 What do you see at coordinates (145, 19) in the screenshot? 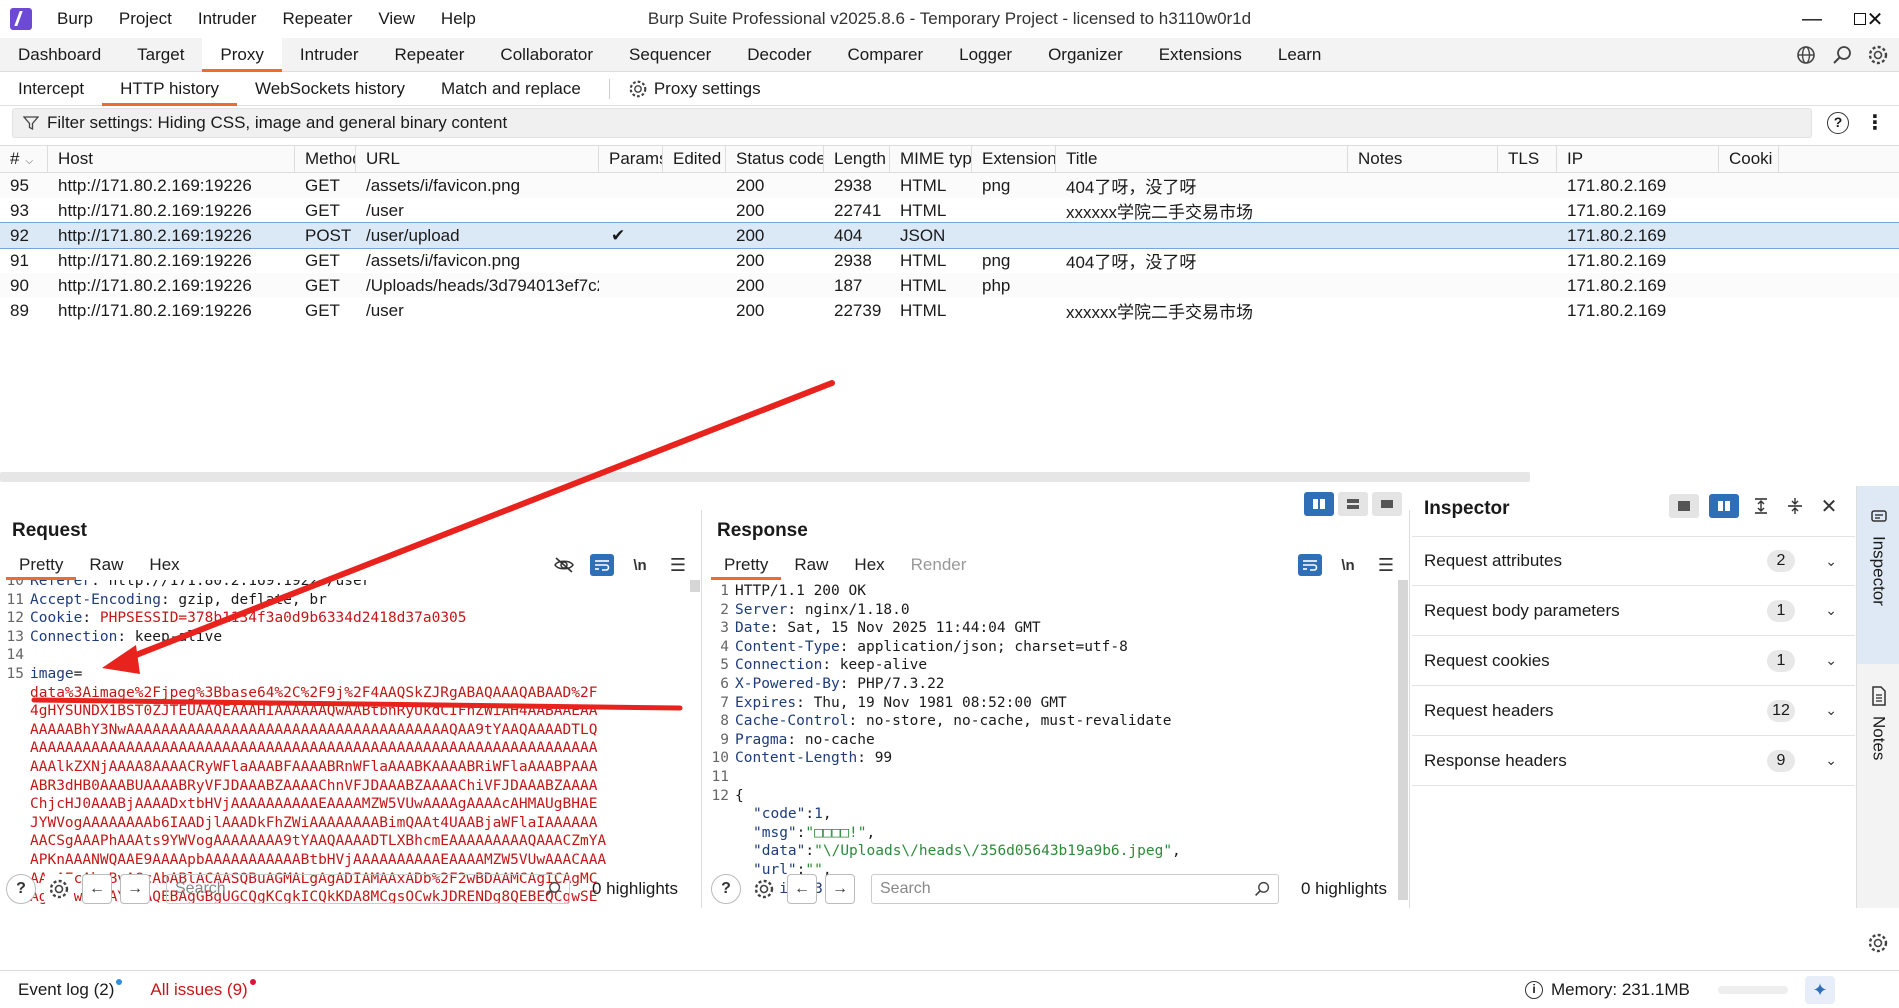
I see `menu-project: Project` at bounding box center [145, 19].